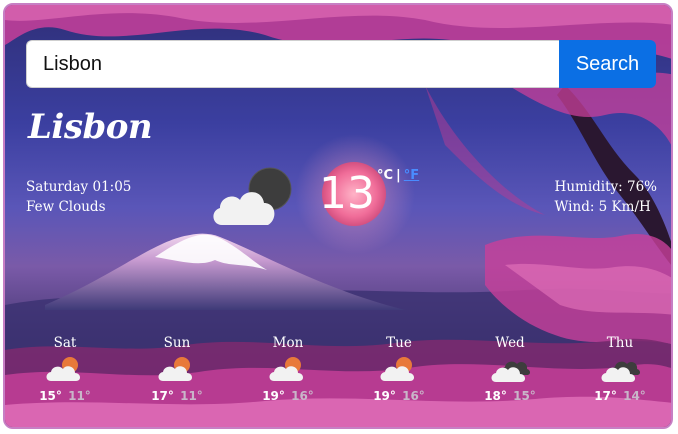 The image size is (678, 434). I want to click on forecast-day-name: Tue, so click(399, 343).